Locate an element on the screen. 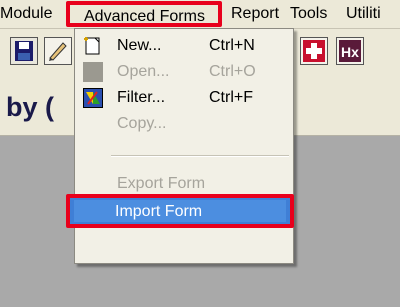 Image resolution: width=400 pixels, height=307 pixels. menu-utilities-label: Utiliti is located at coordinates (363, 13).